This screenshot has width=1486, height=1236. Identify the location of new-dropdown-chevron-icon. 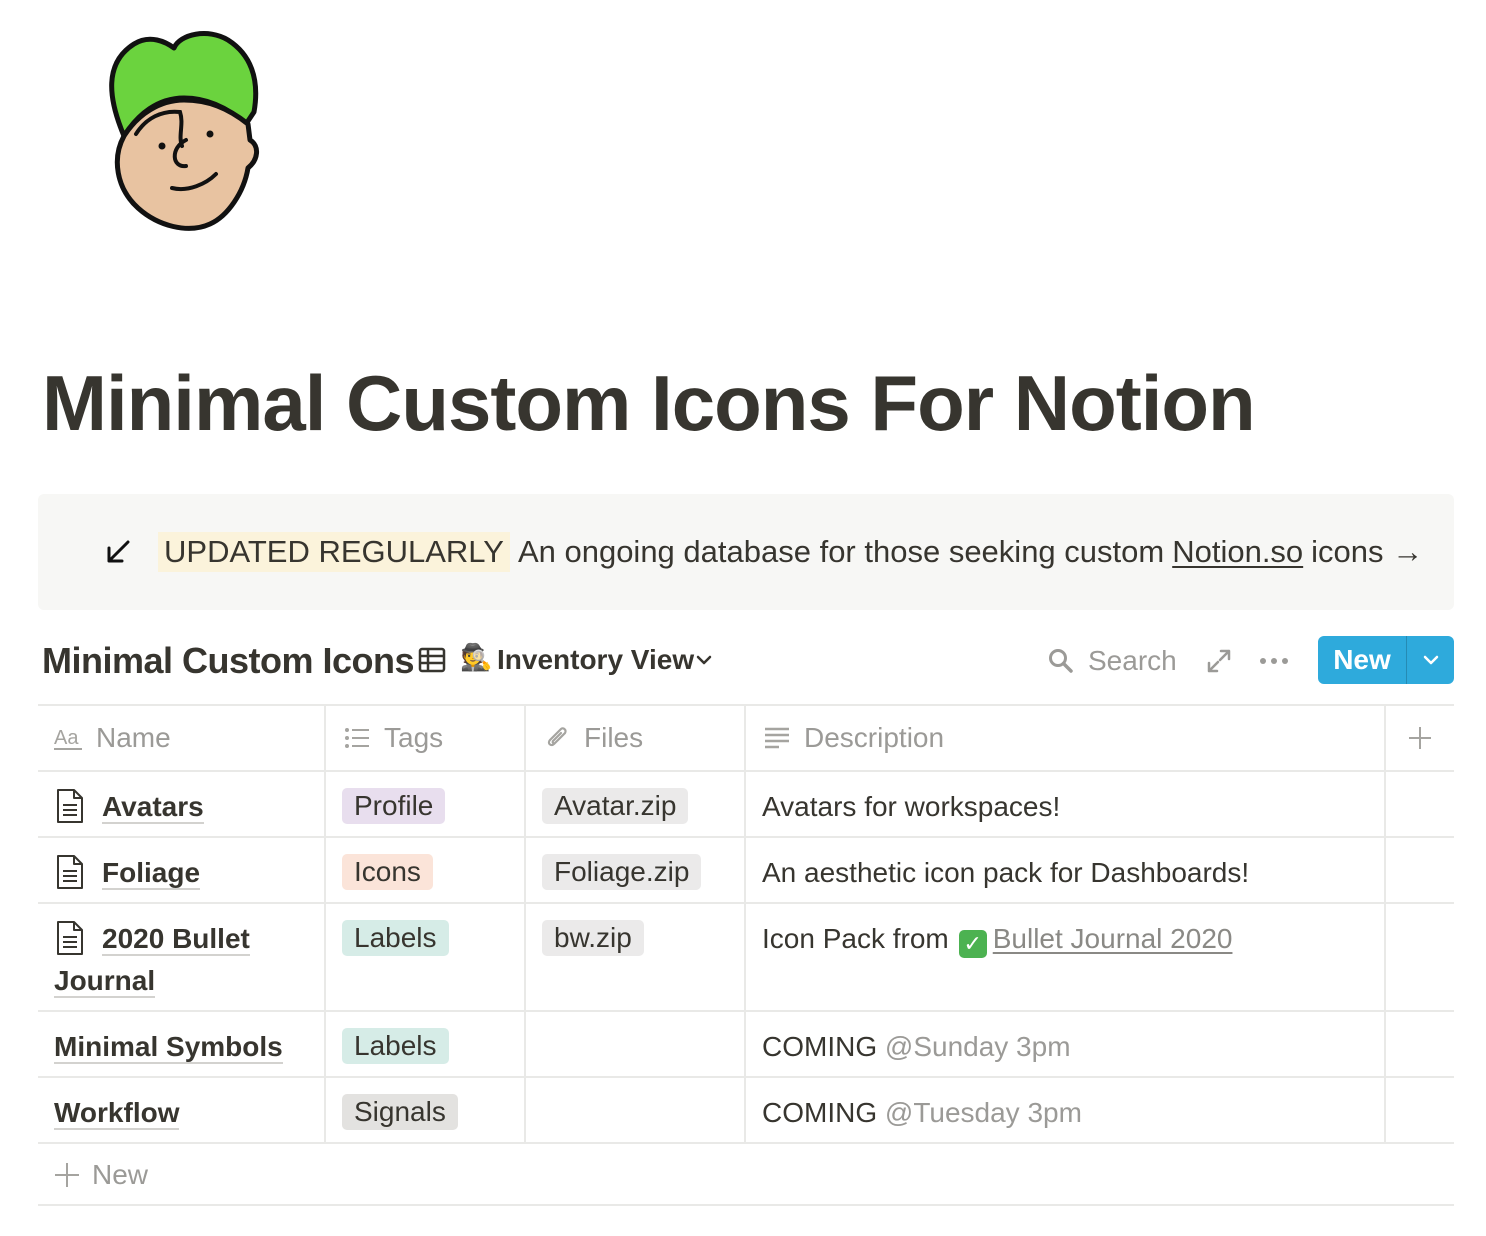
(1430, 660).